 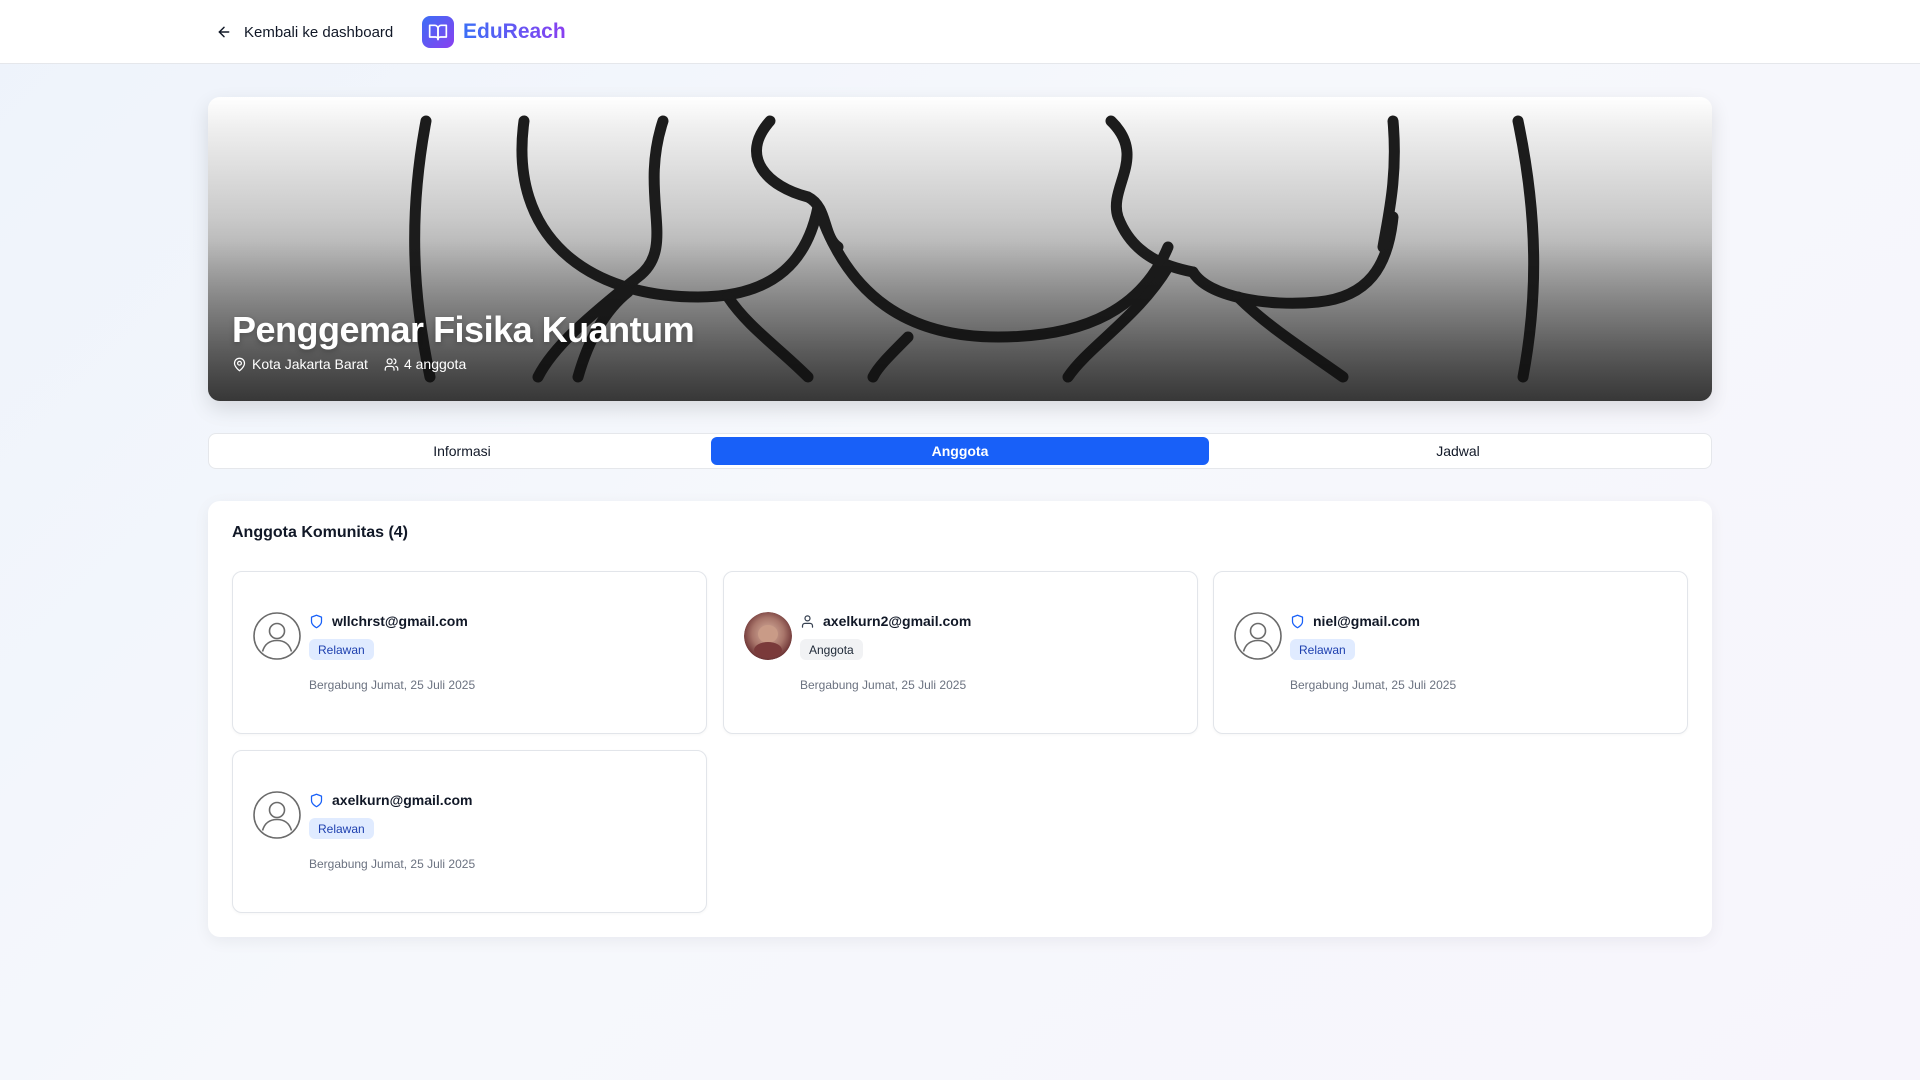 I want to click on member-email-row: wllchrst@gmail.com, so click(x=388, y=621).